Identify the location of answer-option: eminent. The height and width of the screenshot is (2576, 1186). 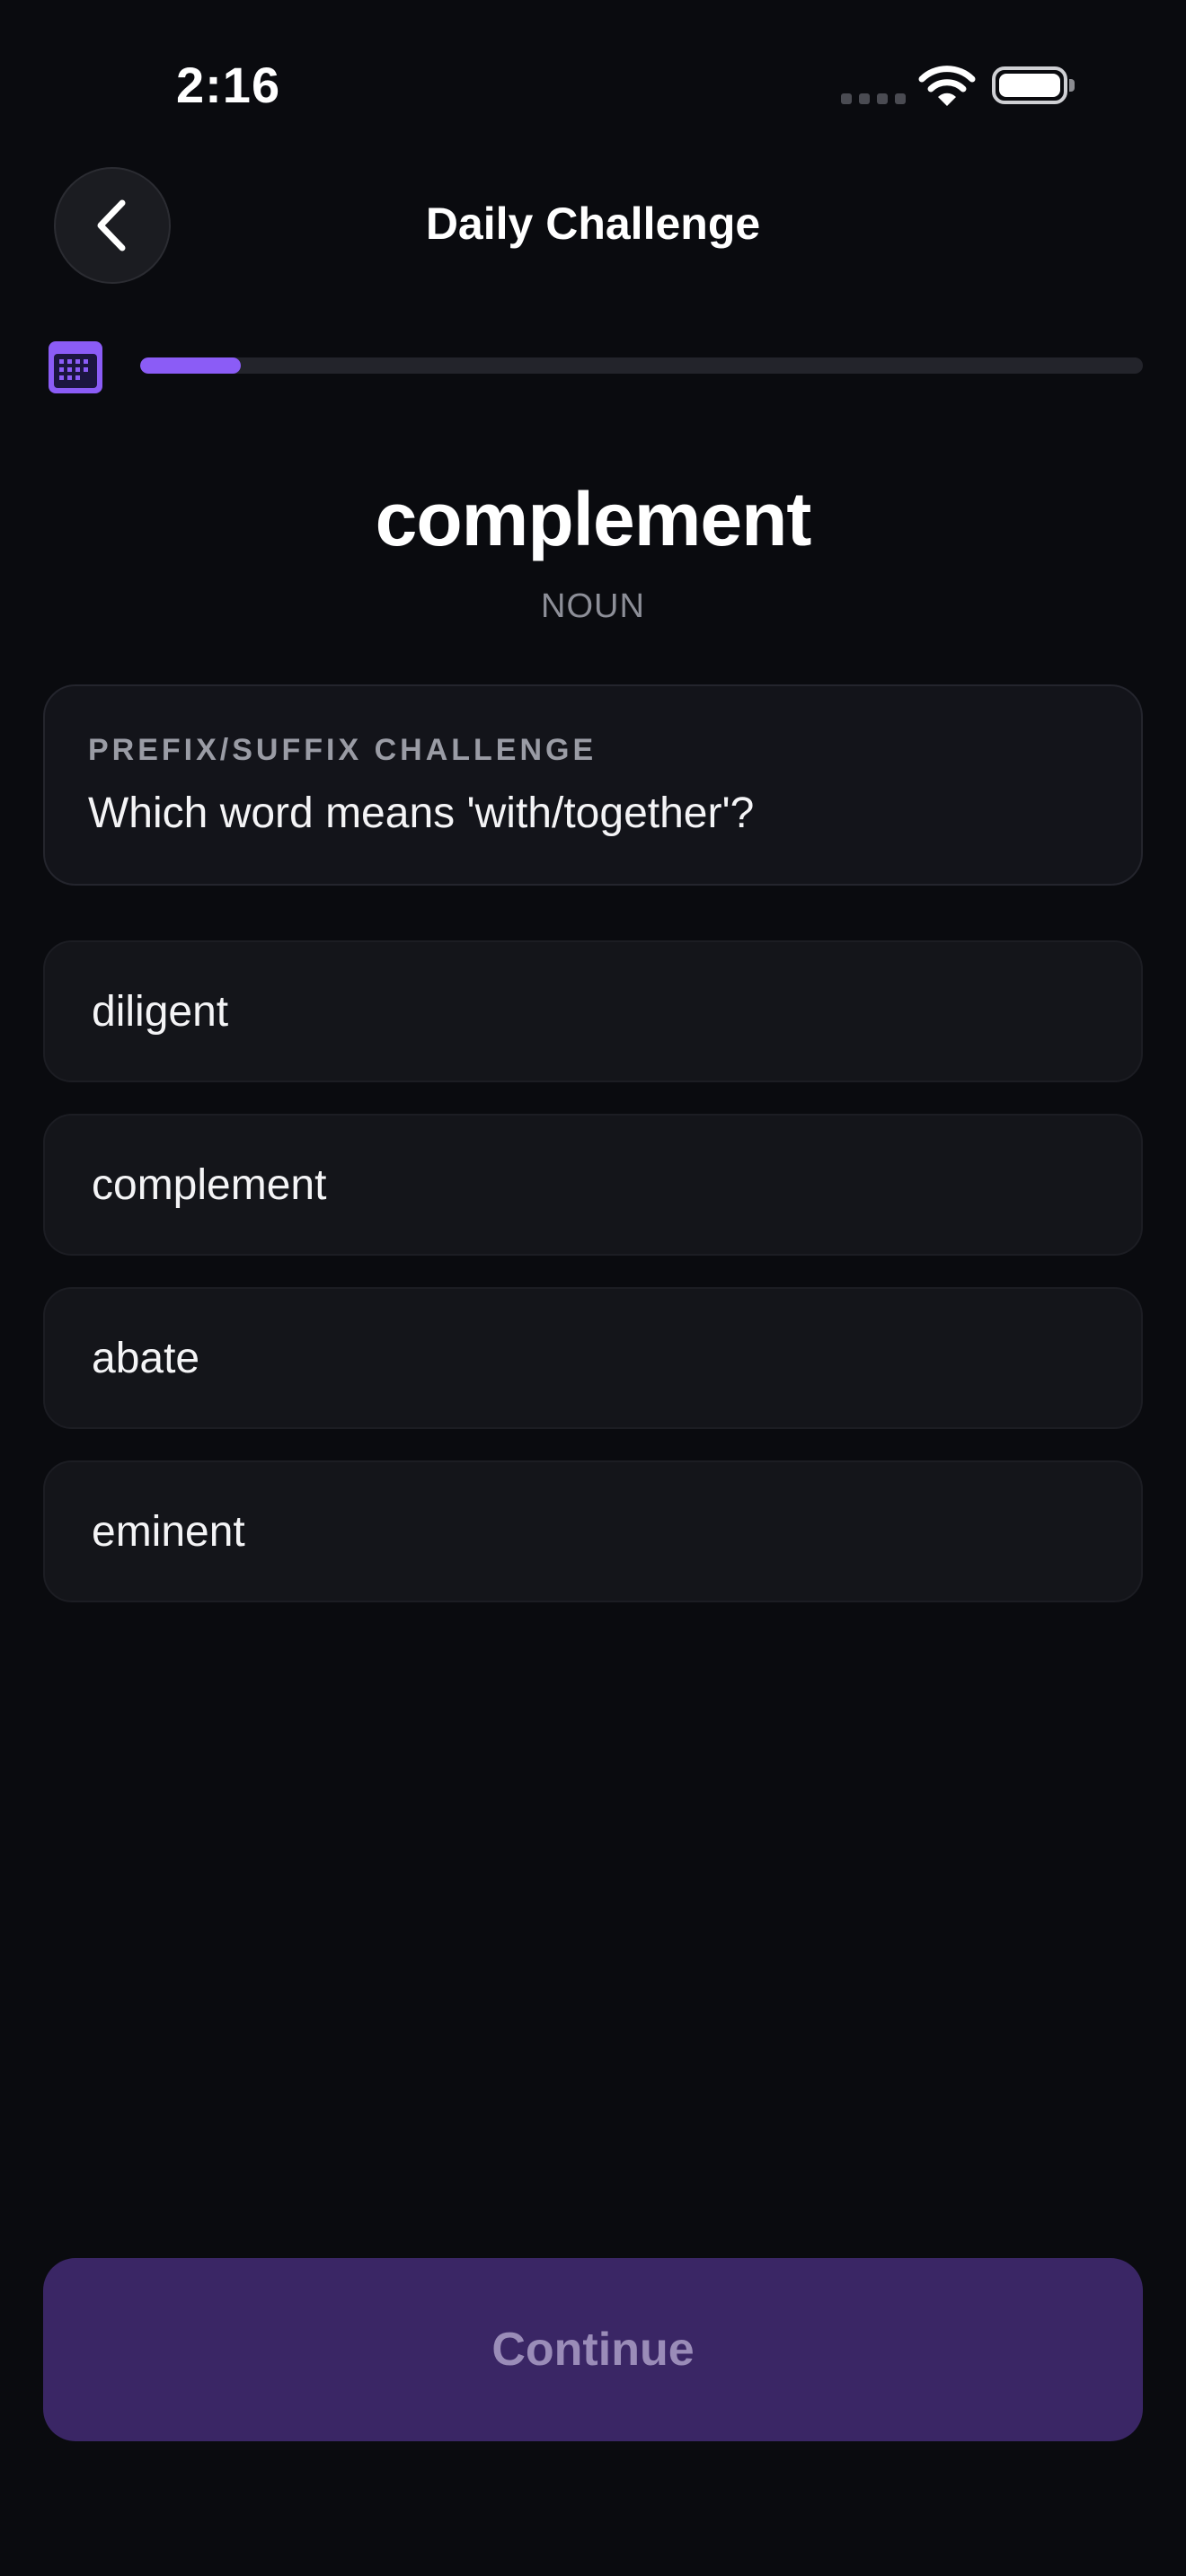
(593, 1531).